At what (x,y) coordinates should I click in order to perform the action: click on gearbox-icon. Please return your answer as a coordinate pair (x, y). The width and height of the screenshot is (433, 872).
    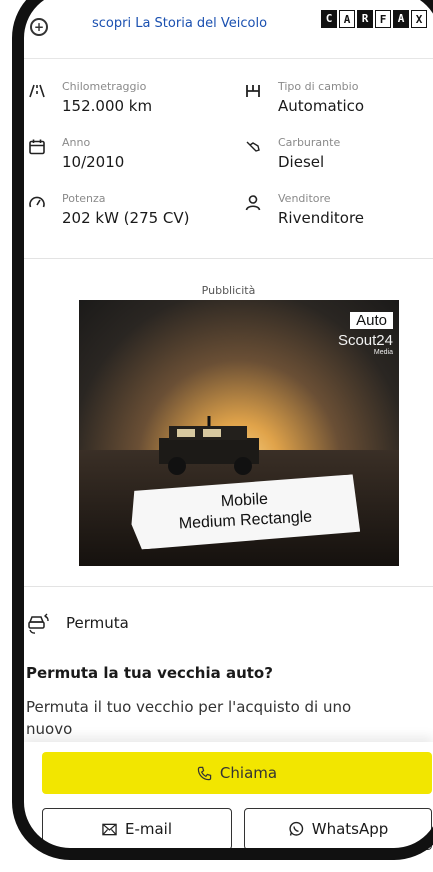
    Looking at the image, I should click on (253, 91).